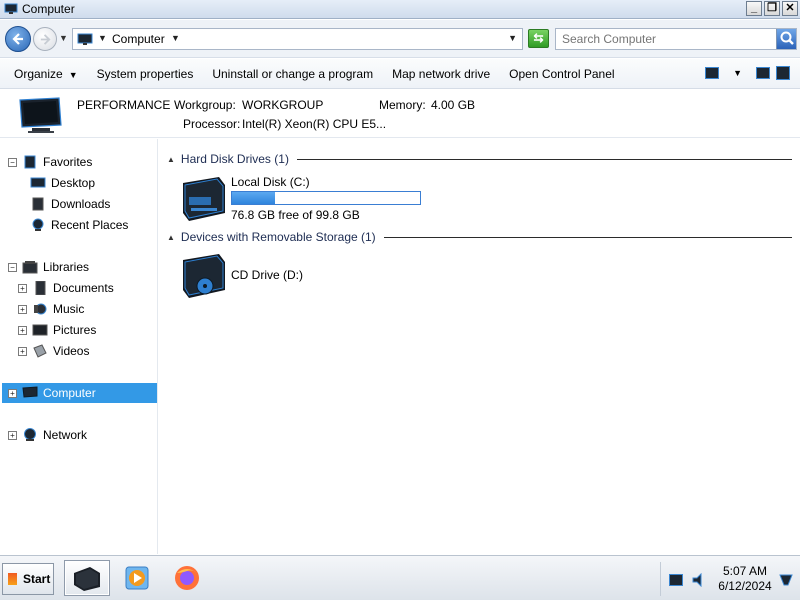 Image resolution: width=800 pixels, height=600 pixels. I want to click on back-arrow-icon, so click(17, 39).